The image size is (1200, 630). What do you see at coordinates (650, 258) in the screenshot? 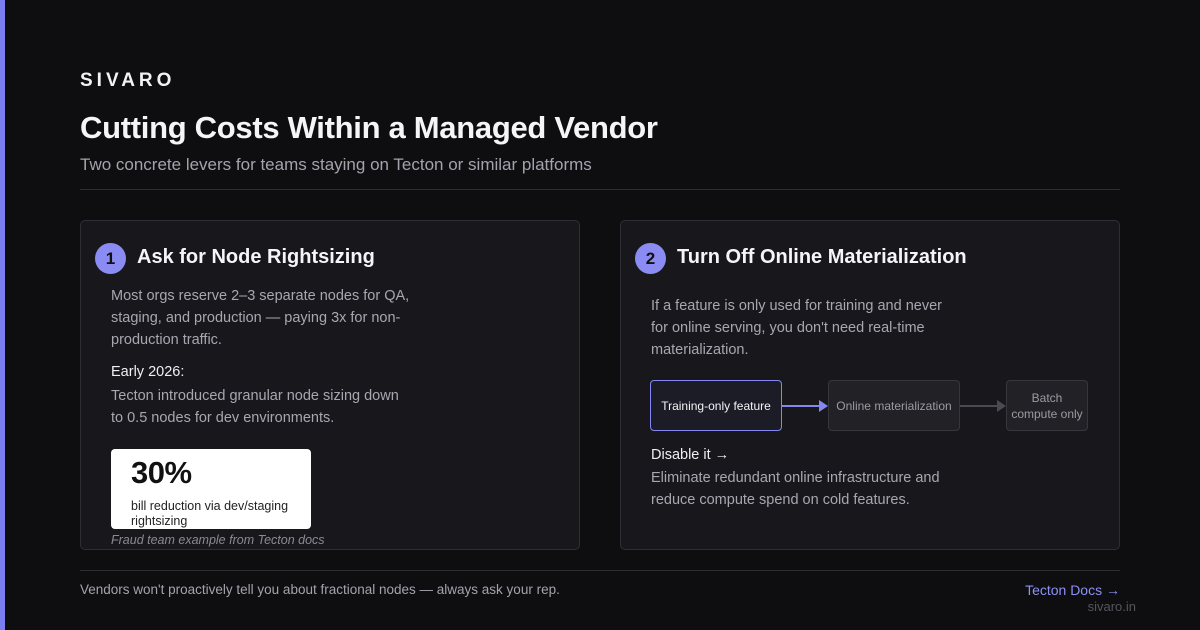
I see `step-number-badge: 2` at bounding box center [650, 258].